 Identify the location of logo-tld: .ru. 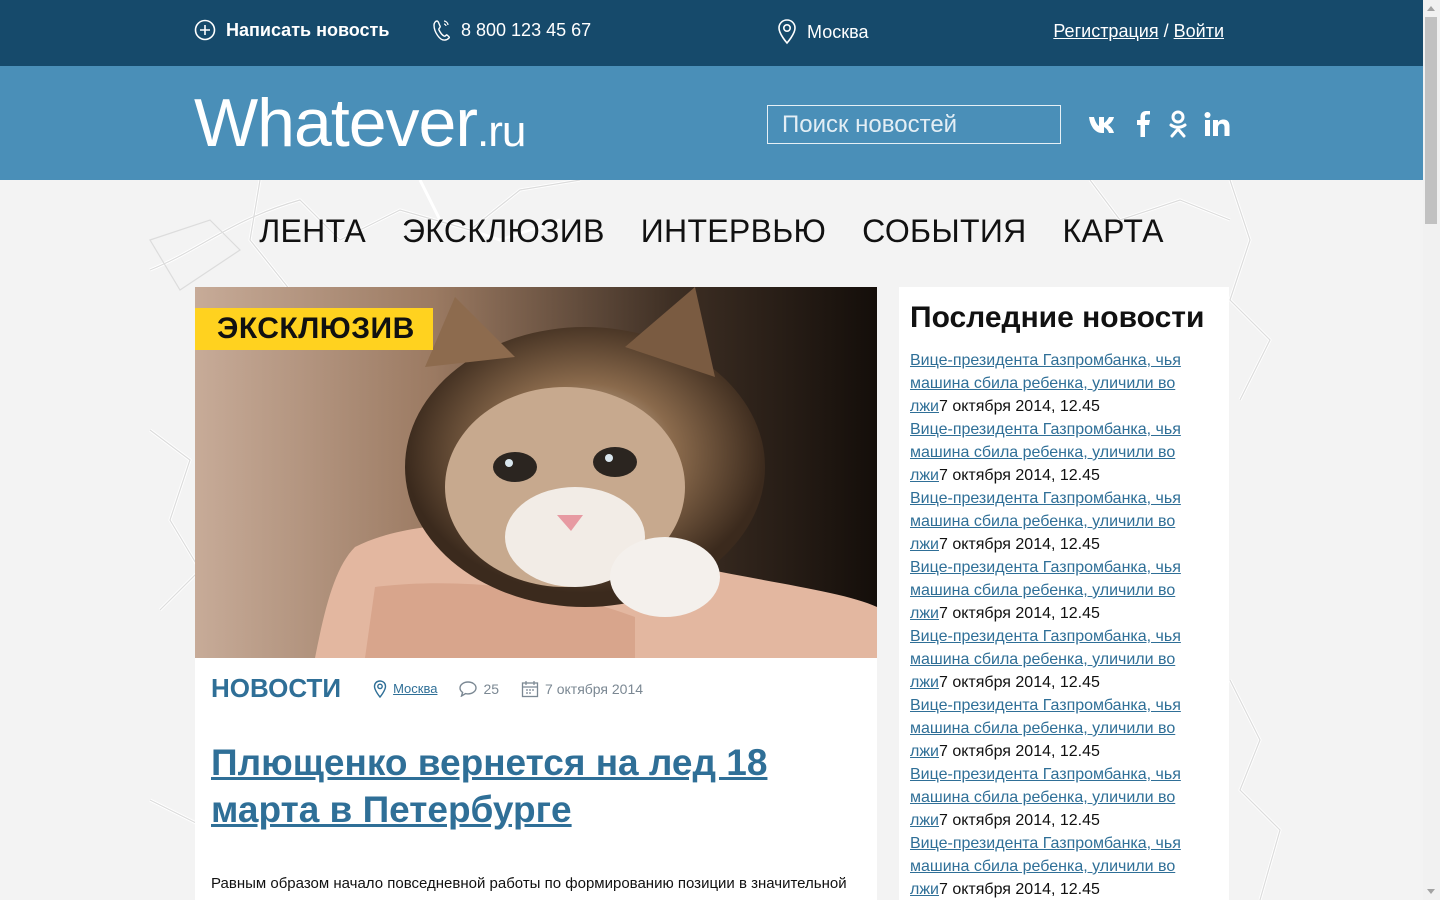
(501, 131).